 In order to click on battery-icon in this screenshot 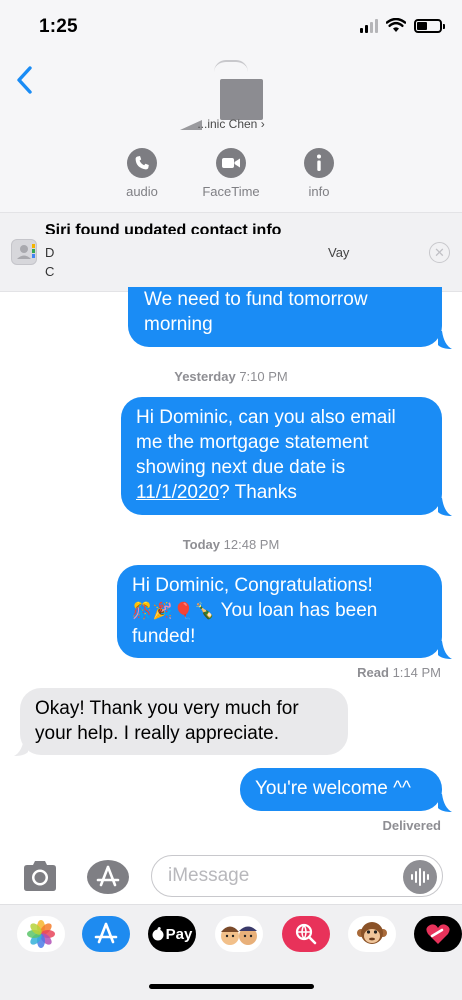, I will do `click(429, 25)`.